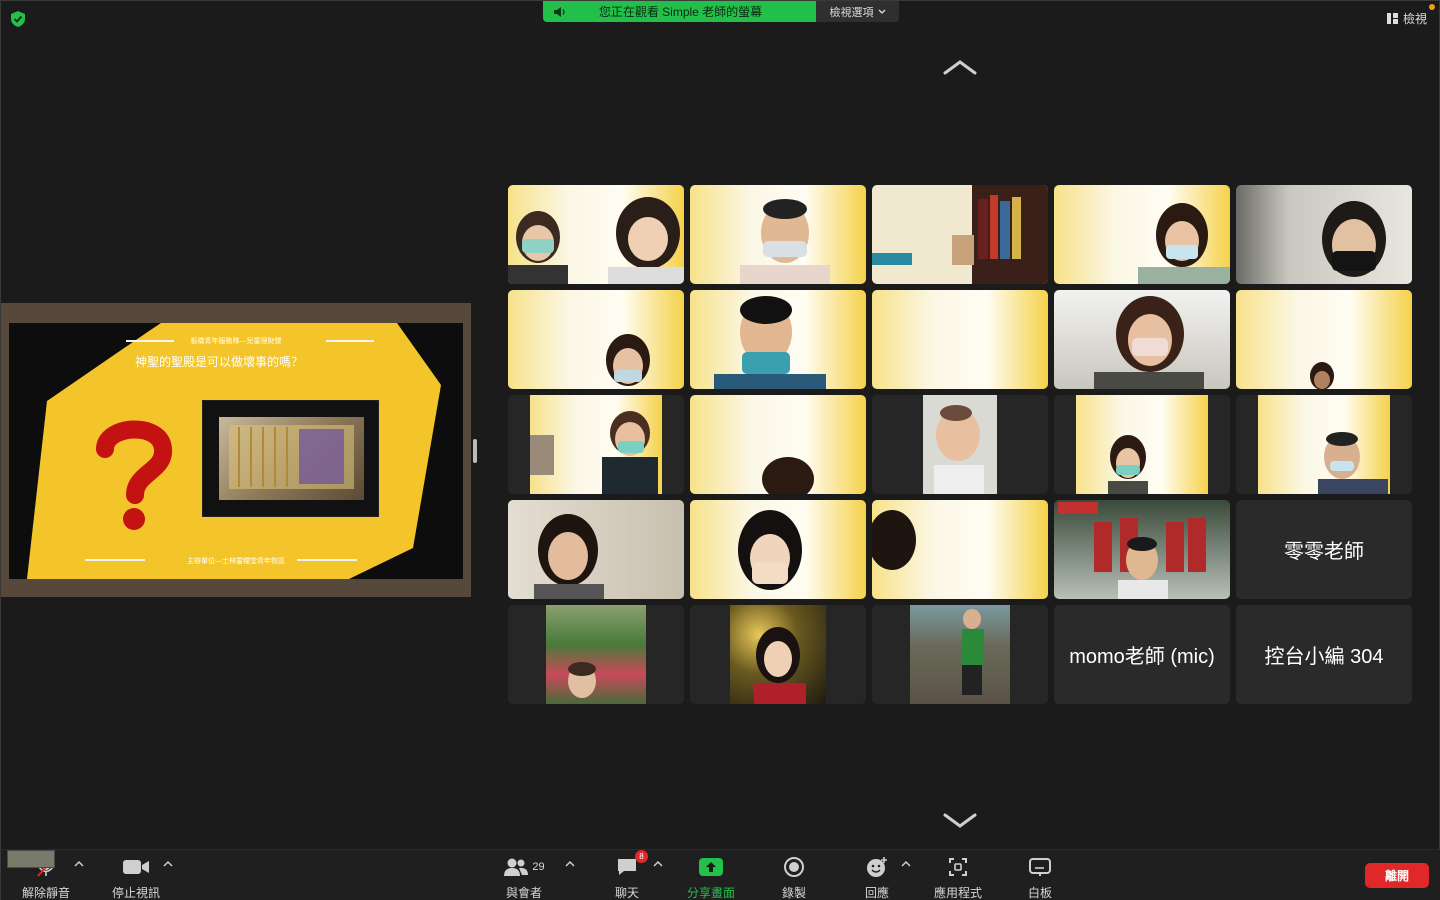 The image size is (1440, 900). I want to click on stop-video-label: 停止視訊, so click(135, 893).